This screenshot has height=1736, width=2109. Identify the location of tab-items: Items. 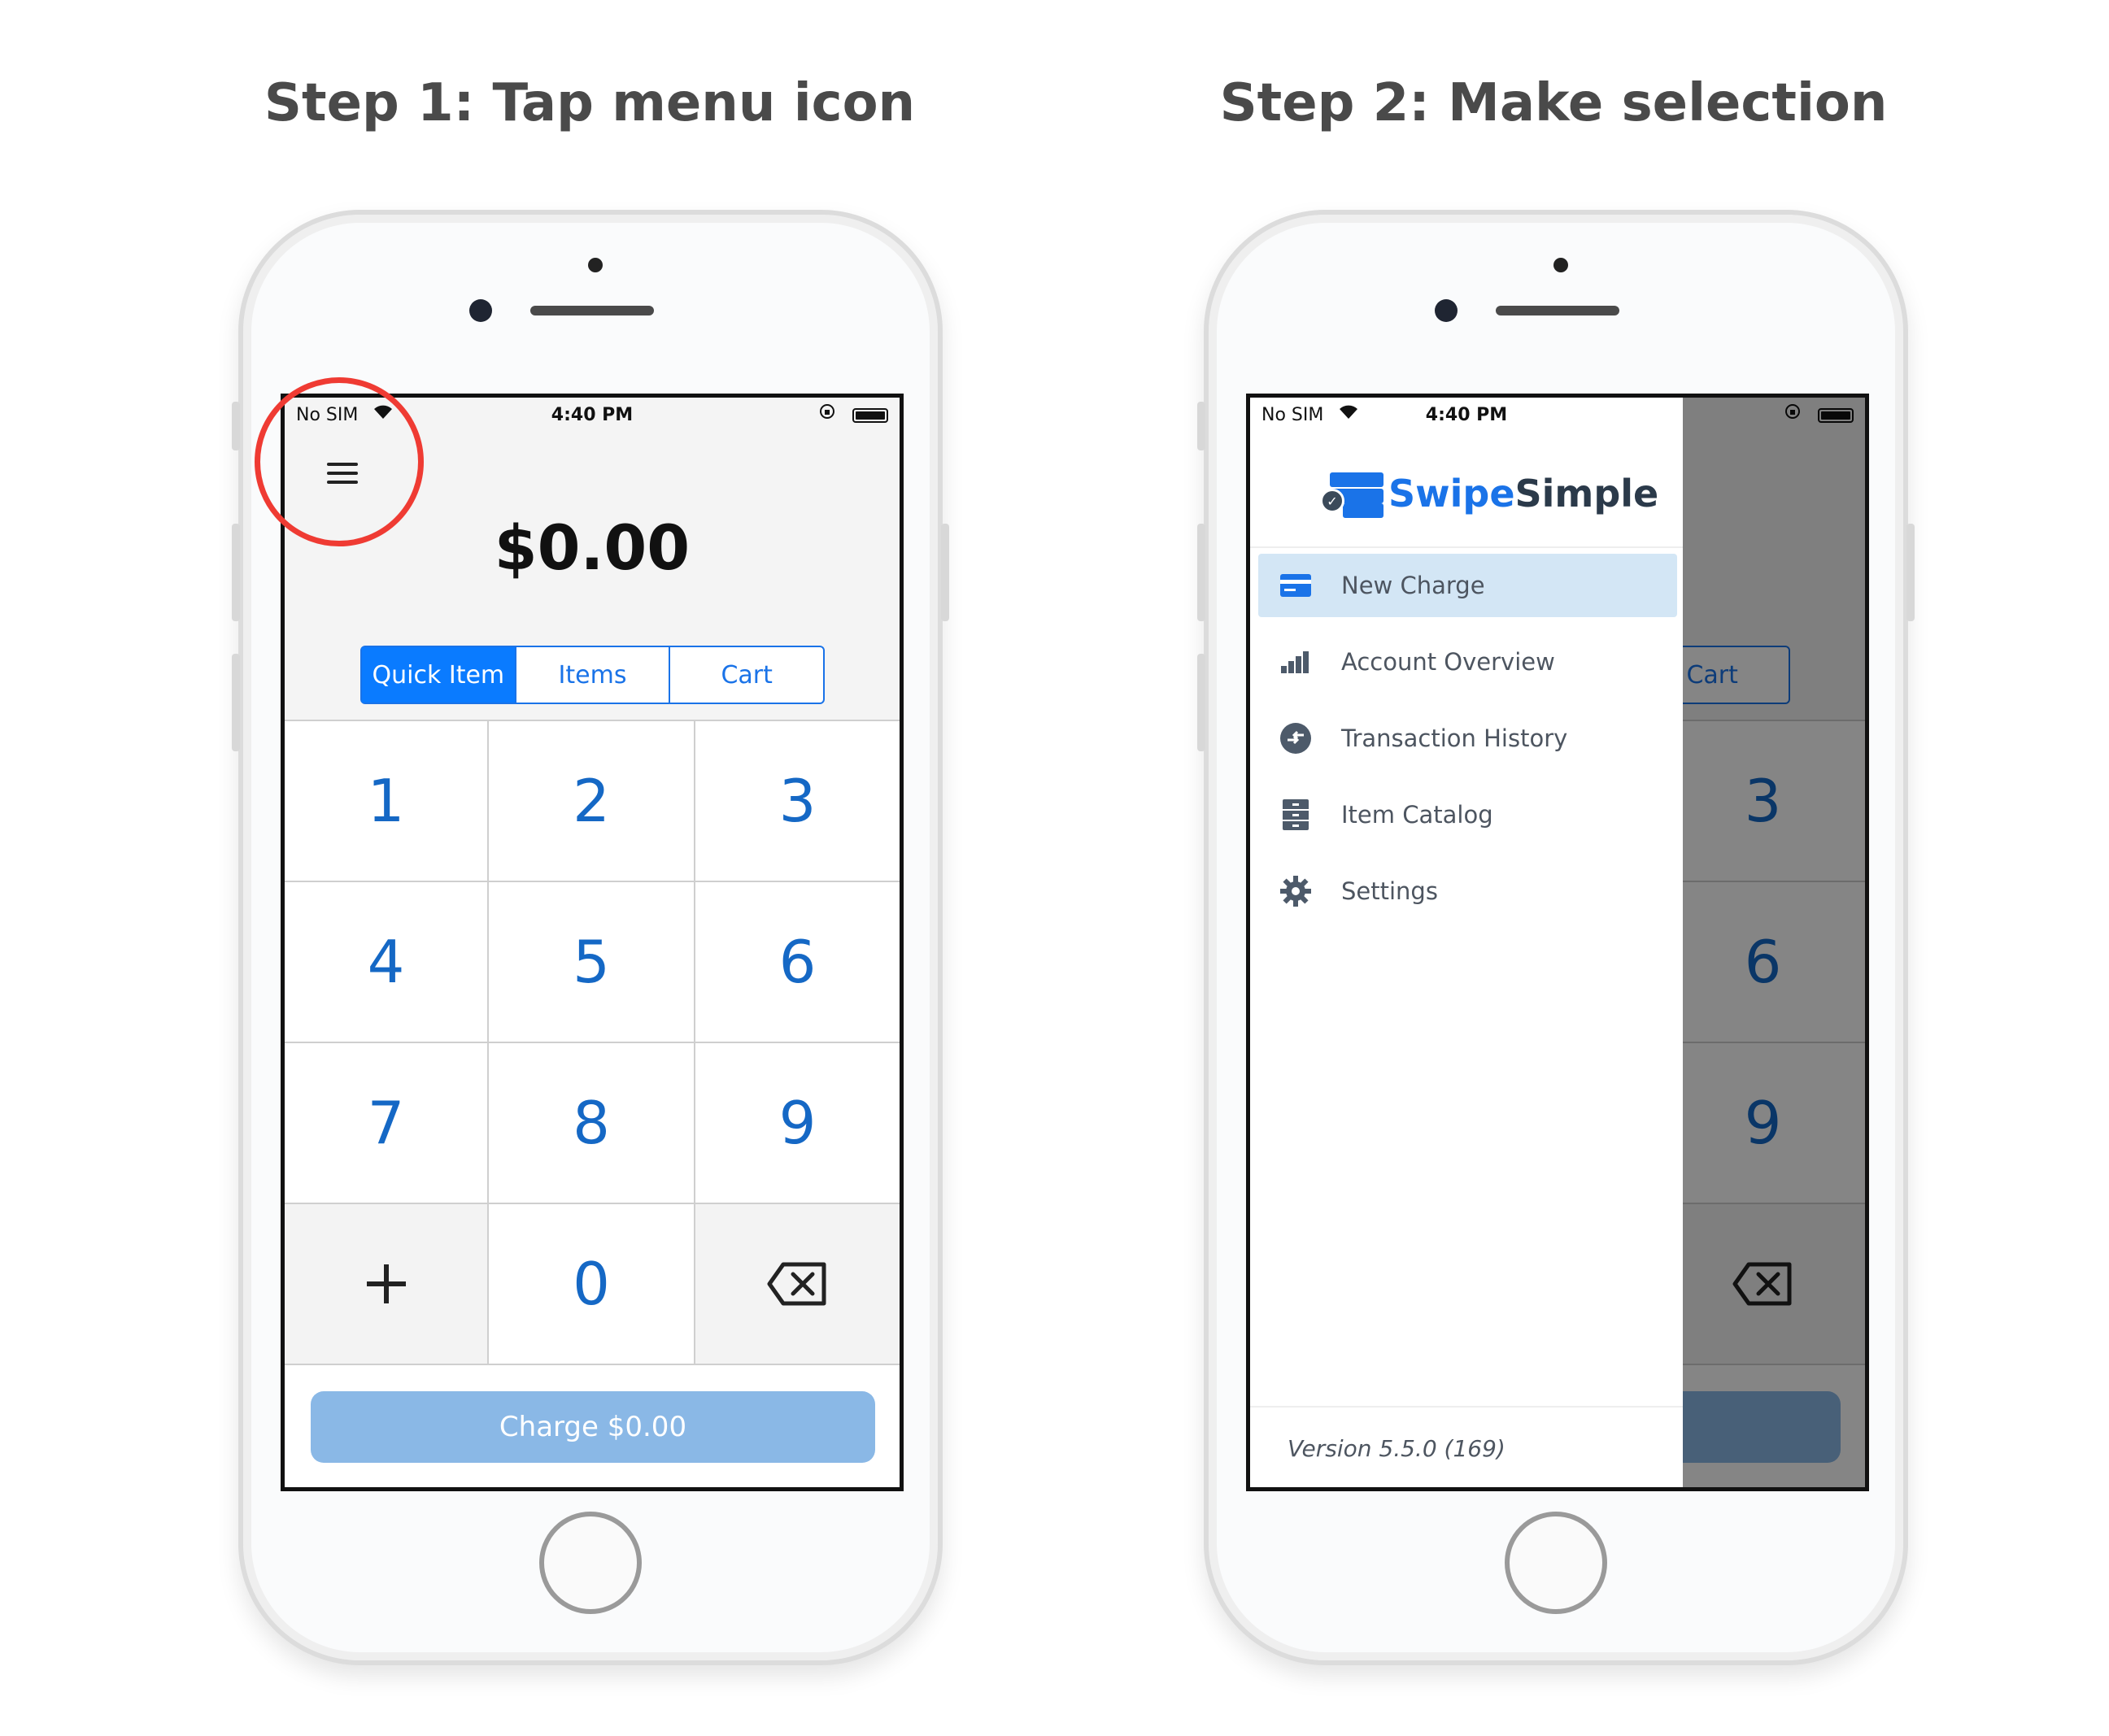
(593, 675).